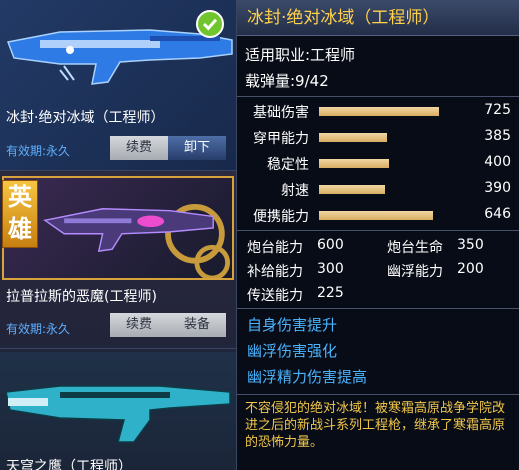  What do you see at coordinates (330, 269) in the screenshot?
I see `capability-value: 300` at bounding box center [330, 269].